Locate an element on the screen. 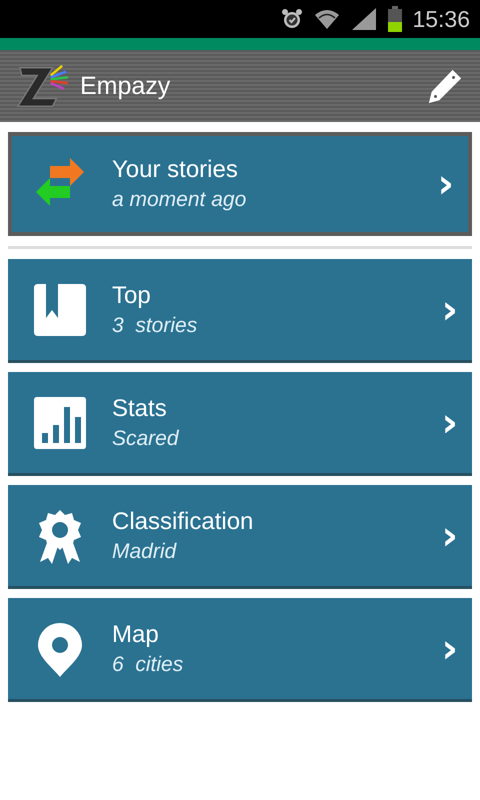 Image resolution: width=480 pixels, height=800 pixels. card-subtitle: 3 stories is located at coordinates (155, 326).